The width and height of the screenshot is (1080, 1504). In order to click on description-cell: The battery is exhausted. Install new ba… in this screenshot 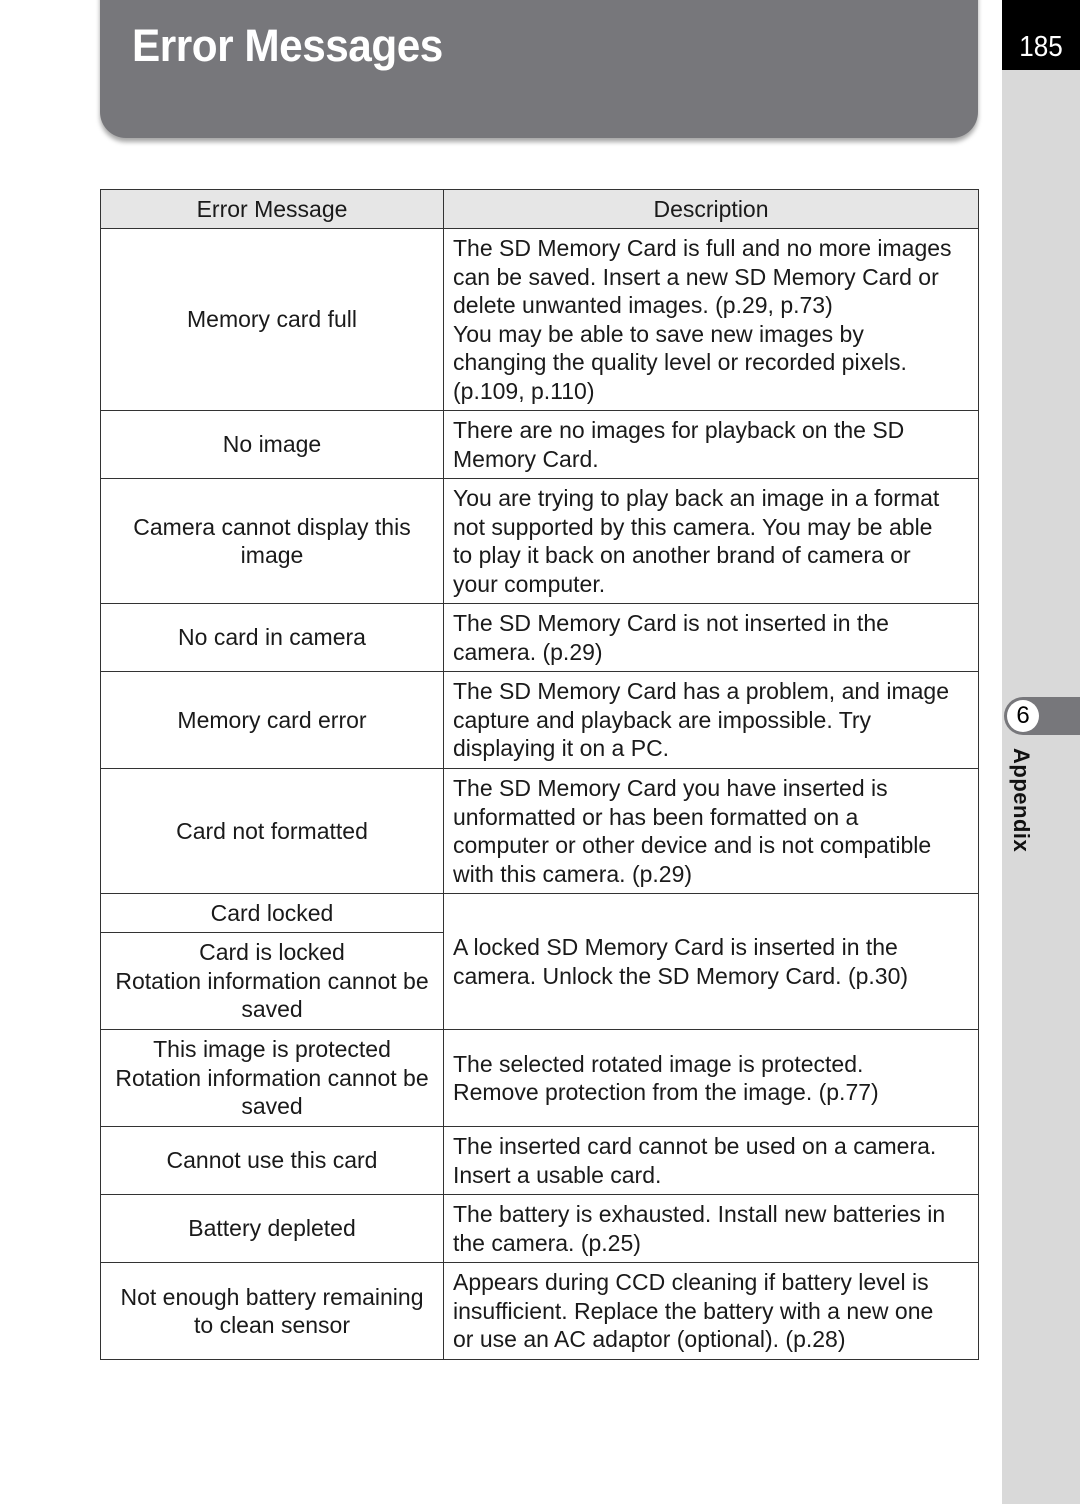, I will do `click(711, 1228)`.